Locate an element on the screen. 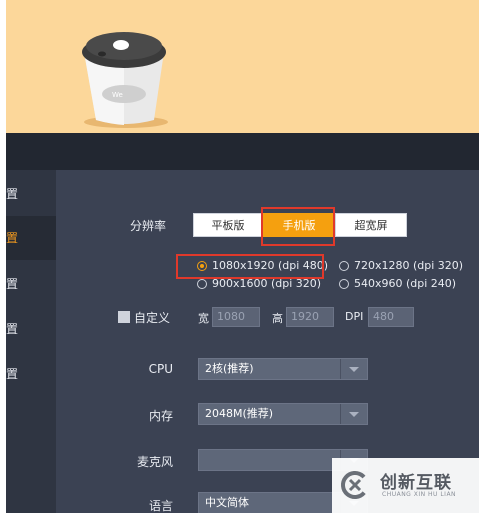 The width and height of the screenshot is (479, 513). sidebar: 设置 设置 设置 设置 设置 is located at coordinates (31, 341).